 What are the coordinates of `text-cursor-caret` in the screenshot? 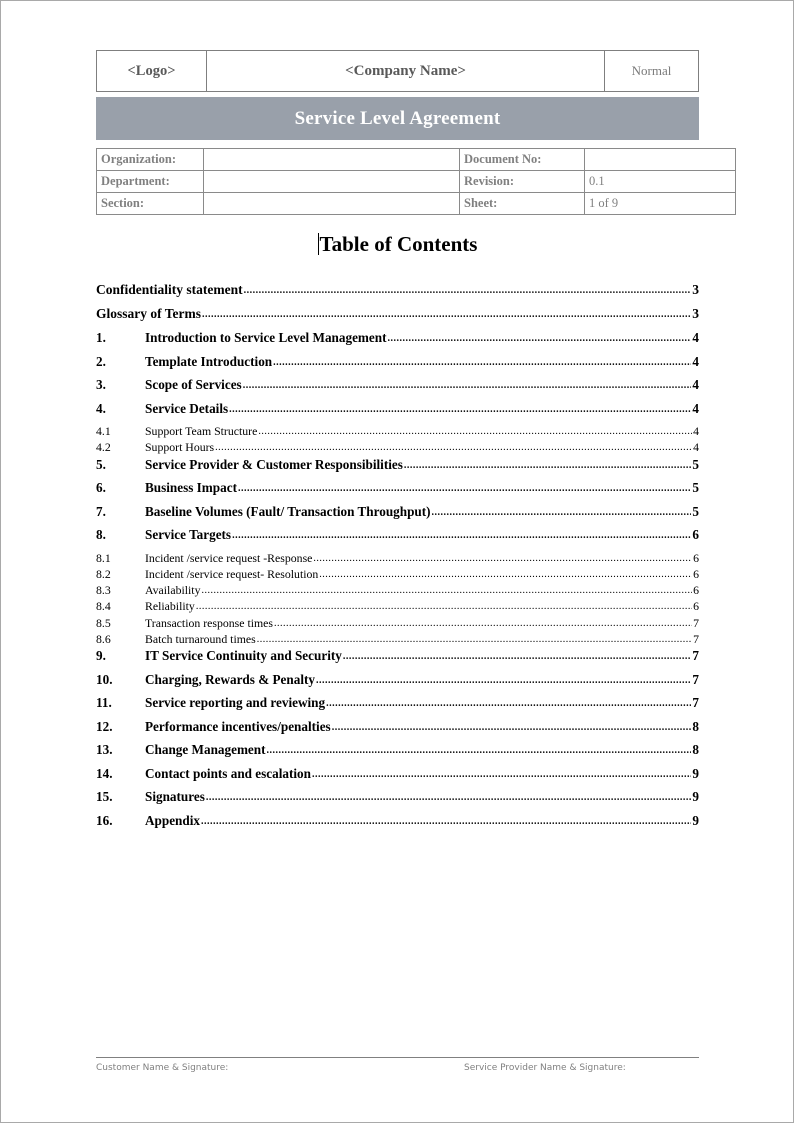 It's located at (318, 244).